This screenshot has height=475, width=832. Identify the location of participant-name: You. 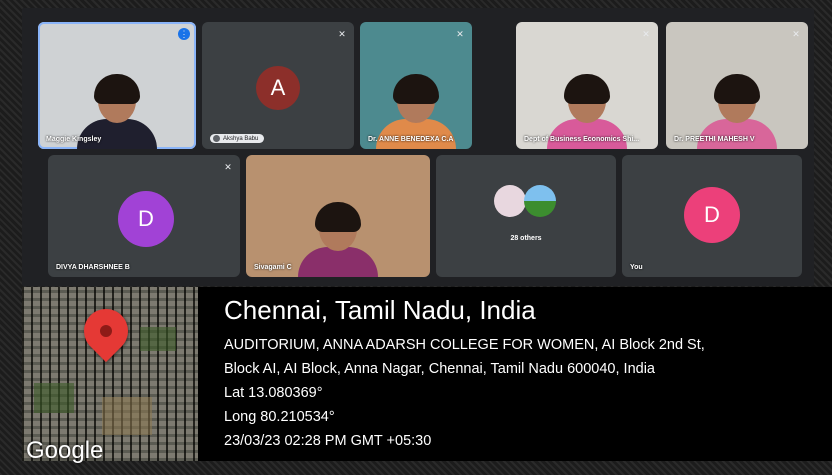
(636, 267).